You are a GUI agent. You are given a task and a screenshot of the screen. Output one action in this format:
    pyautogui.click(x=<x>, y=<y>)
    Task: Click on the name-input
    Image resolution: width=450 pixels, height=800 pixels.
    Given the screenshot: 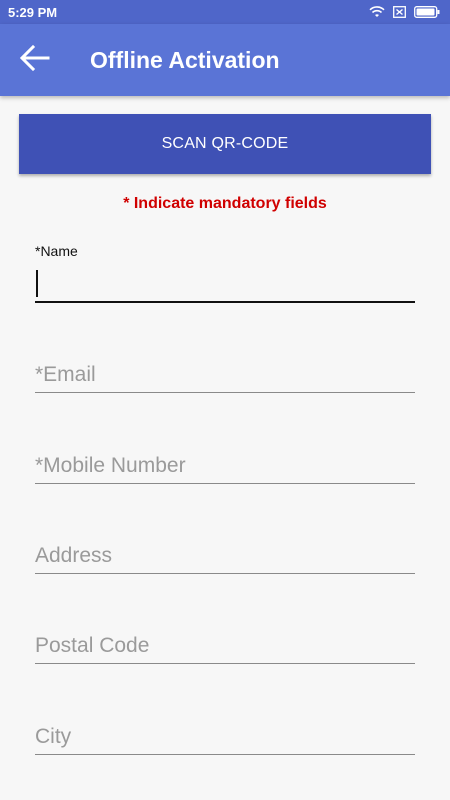 What is the action you would take?
    pyautogui.click(x=225, y=281)
    